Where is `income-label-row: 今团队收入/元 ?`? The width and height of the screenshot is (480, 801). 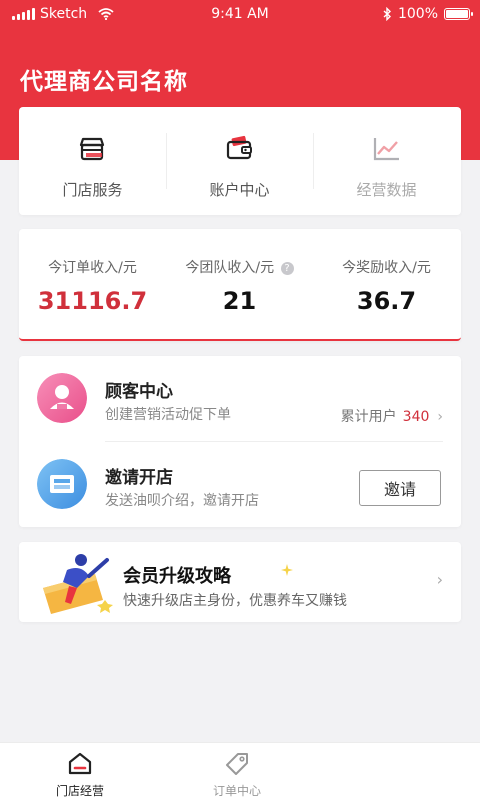
income-label-row: 今团队收入/元 ? is located at coordinates (239, 267).